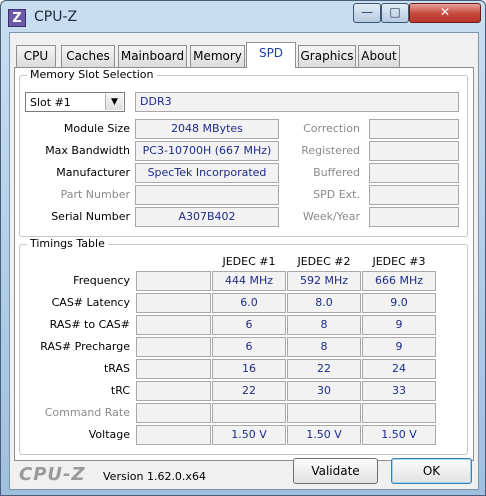 Image resolution: width=486 pixels, height=496 pixels. I want to click on frequency-label: Frequency, so click(101, 280).